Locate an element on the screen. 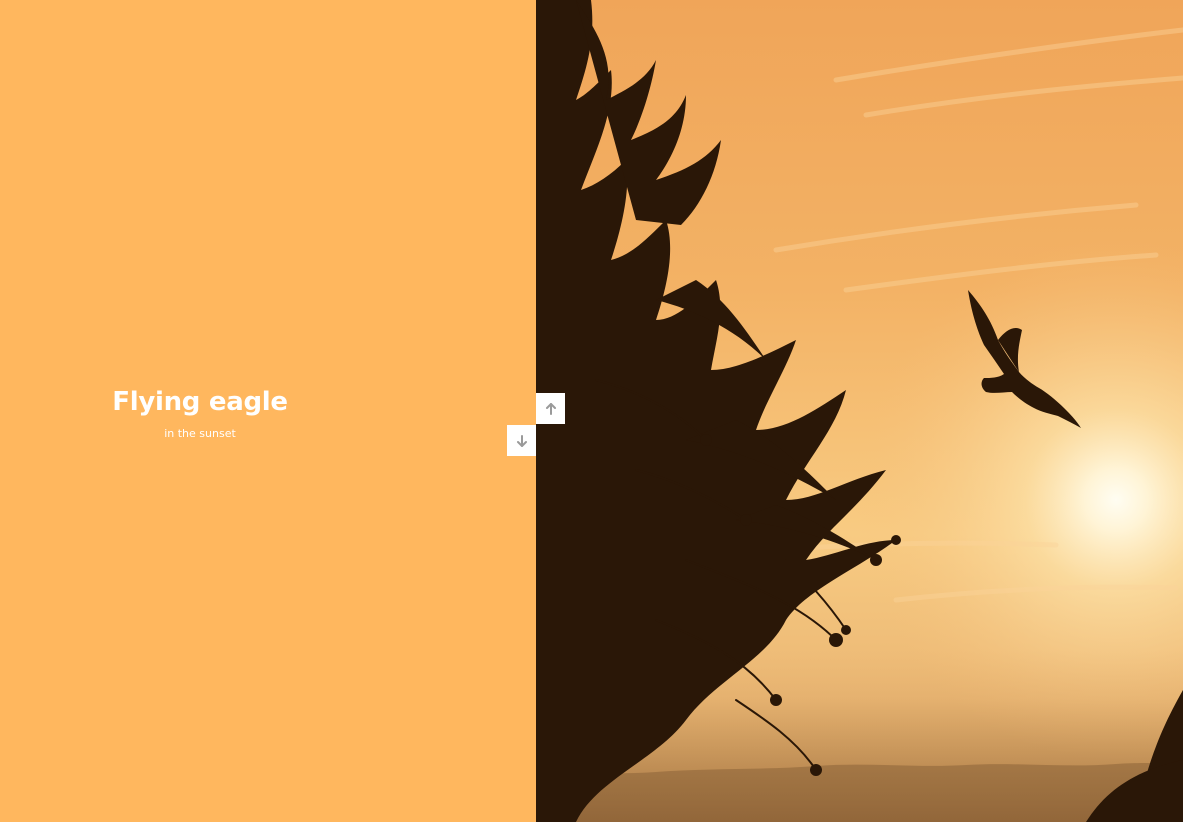 The width and height of the screenshot is (1183, 822). arrow-up-icon is located at coordinates (550, 408).